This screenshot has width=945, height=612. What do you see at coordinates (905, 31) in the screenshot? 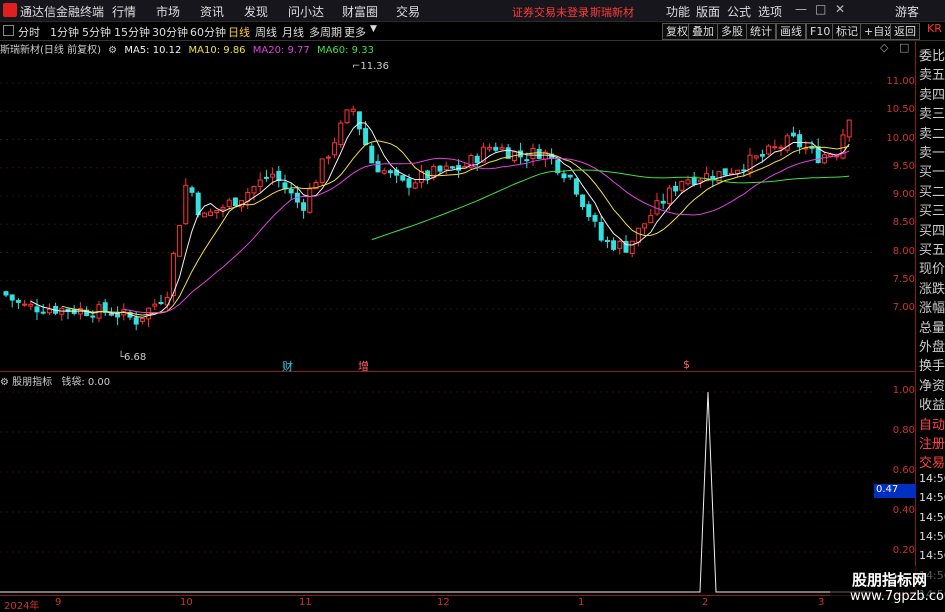
I see `back-button: 返回` at bounding box center [905, 31].